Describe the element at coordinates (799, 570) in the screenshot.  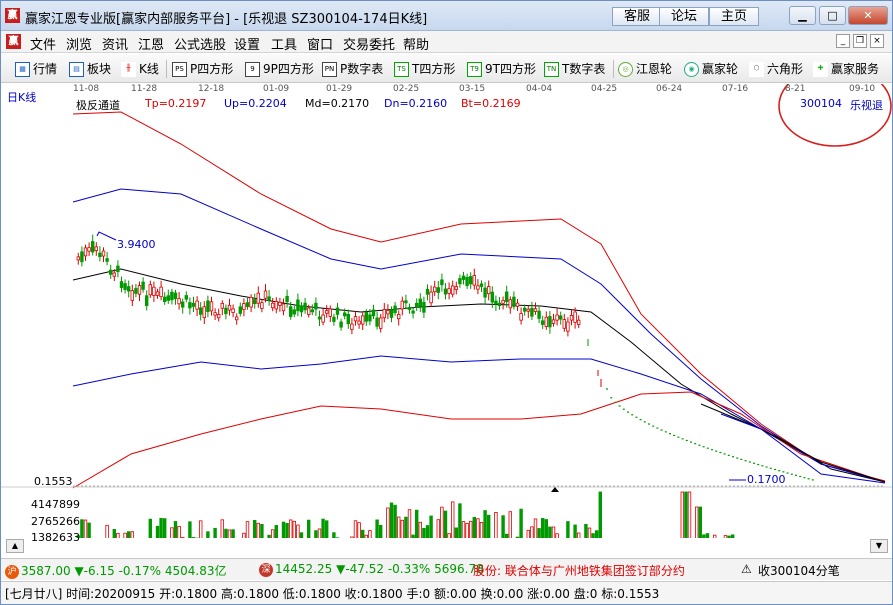
I see `tick-detail-link: 收300104分笔` at that location.